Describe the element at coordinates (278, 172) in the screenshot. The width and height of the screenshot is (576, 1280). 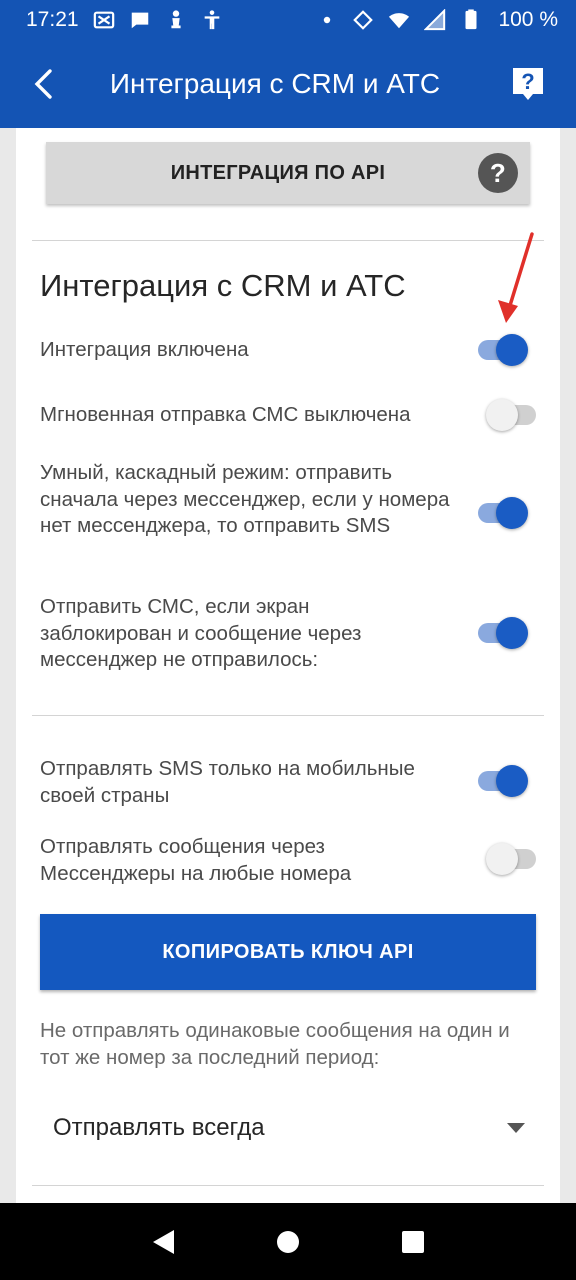
I see `api-integration-label: ИНТЕГРАЦИЯ ПО API` at that location.